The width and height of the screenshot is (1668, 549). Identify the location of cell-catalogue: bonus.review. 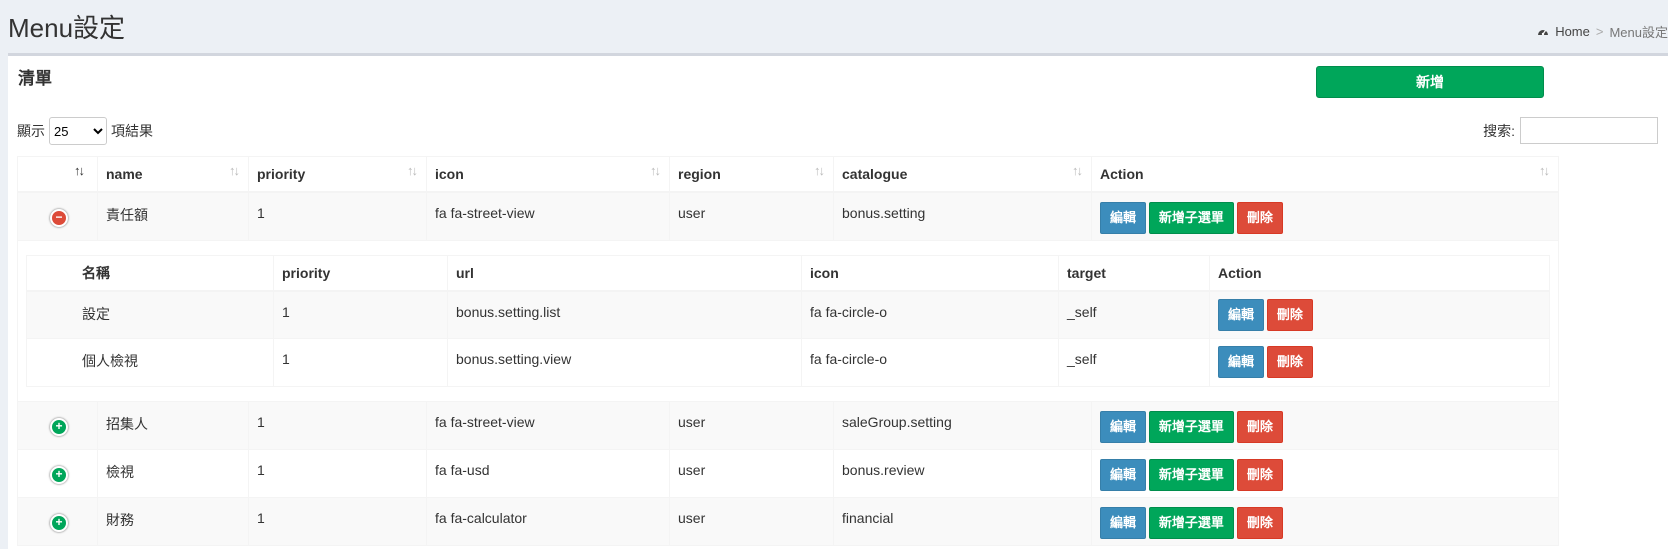
(962, 473).